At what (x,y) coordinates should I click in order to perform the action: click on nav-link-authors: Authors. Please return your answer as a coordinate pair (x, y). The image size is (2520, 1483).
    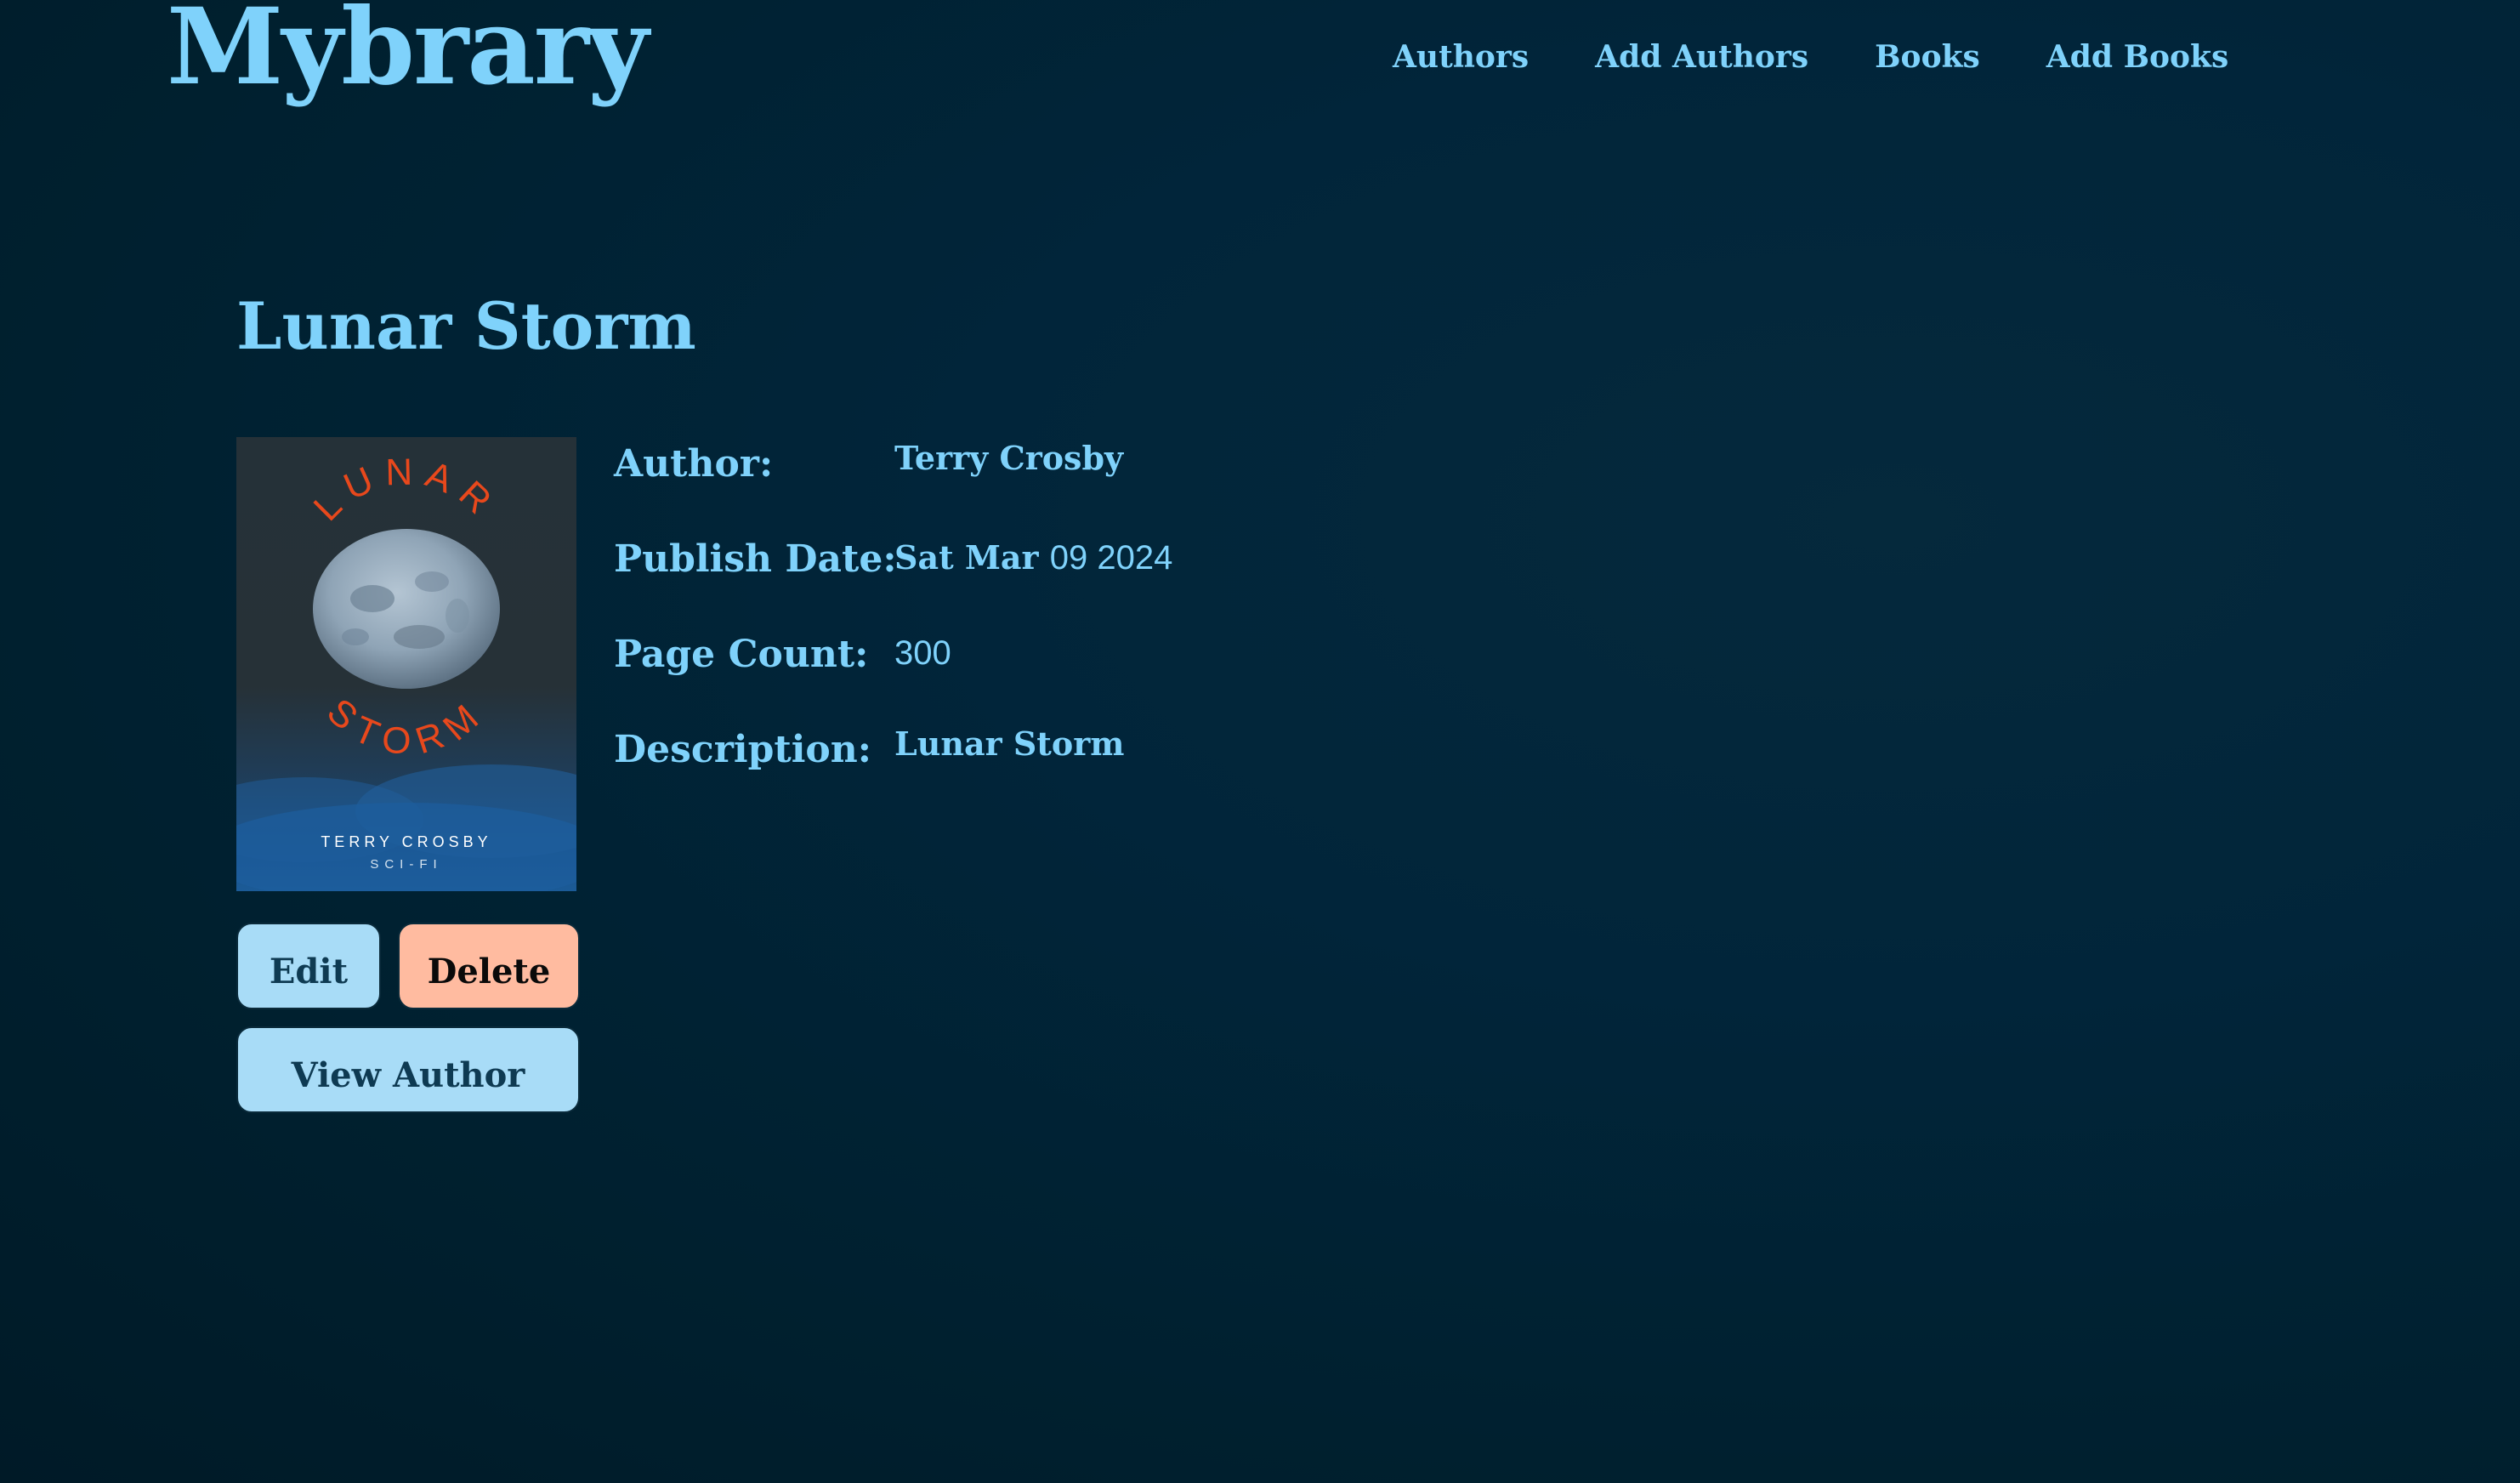
    Looking at the image, I should click on (1461, 57).